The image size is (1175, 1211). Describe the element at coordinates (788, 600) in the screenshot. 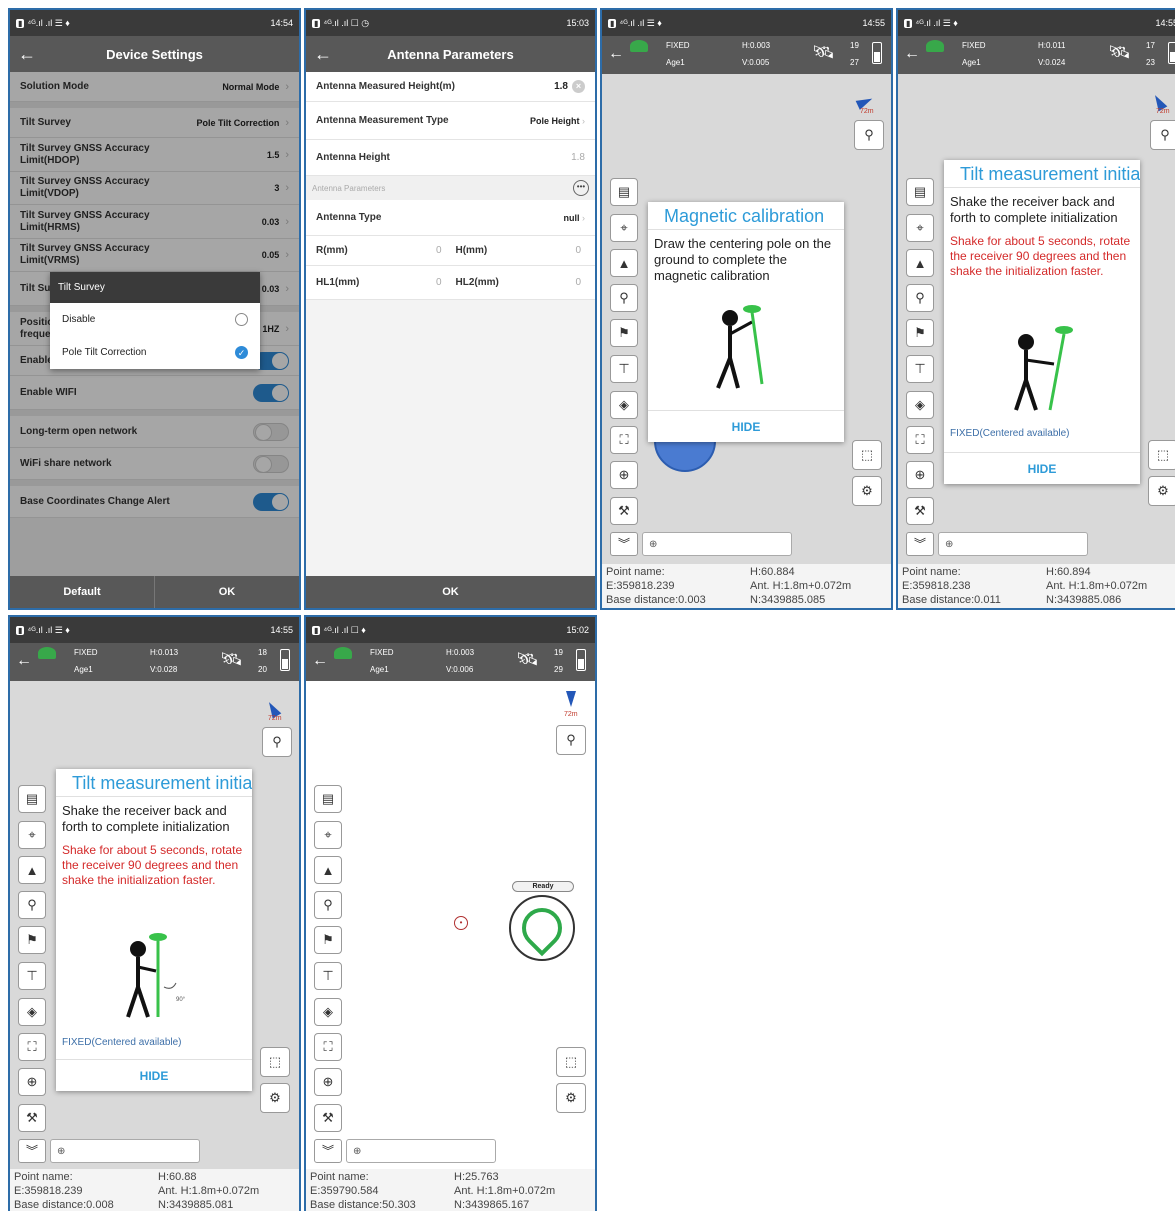

I see `northing-value: N:3439885.085` at that location.